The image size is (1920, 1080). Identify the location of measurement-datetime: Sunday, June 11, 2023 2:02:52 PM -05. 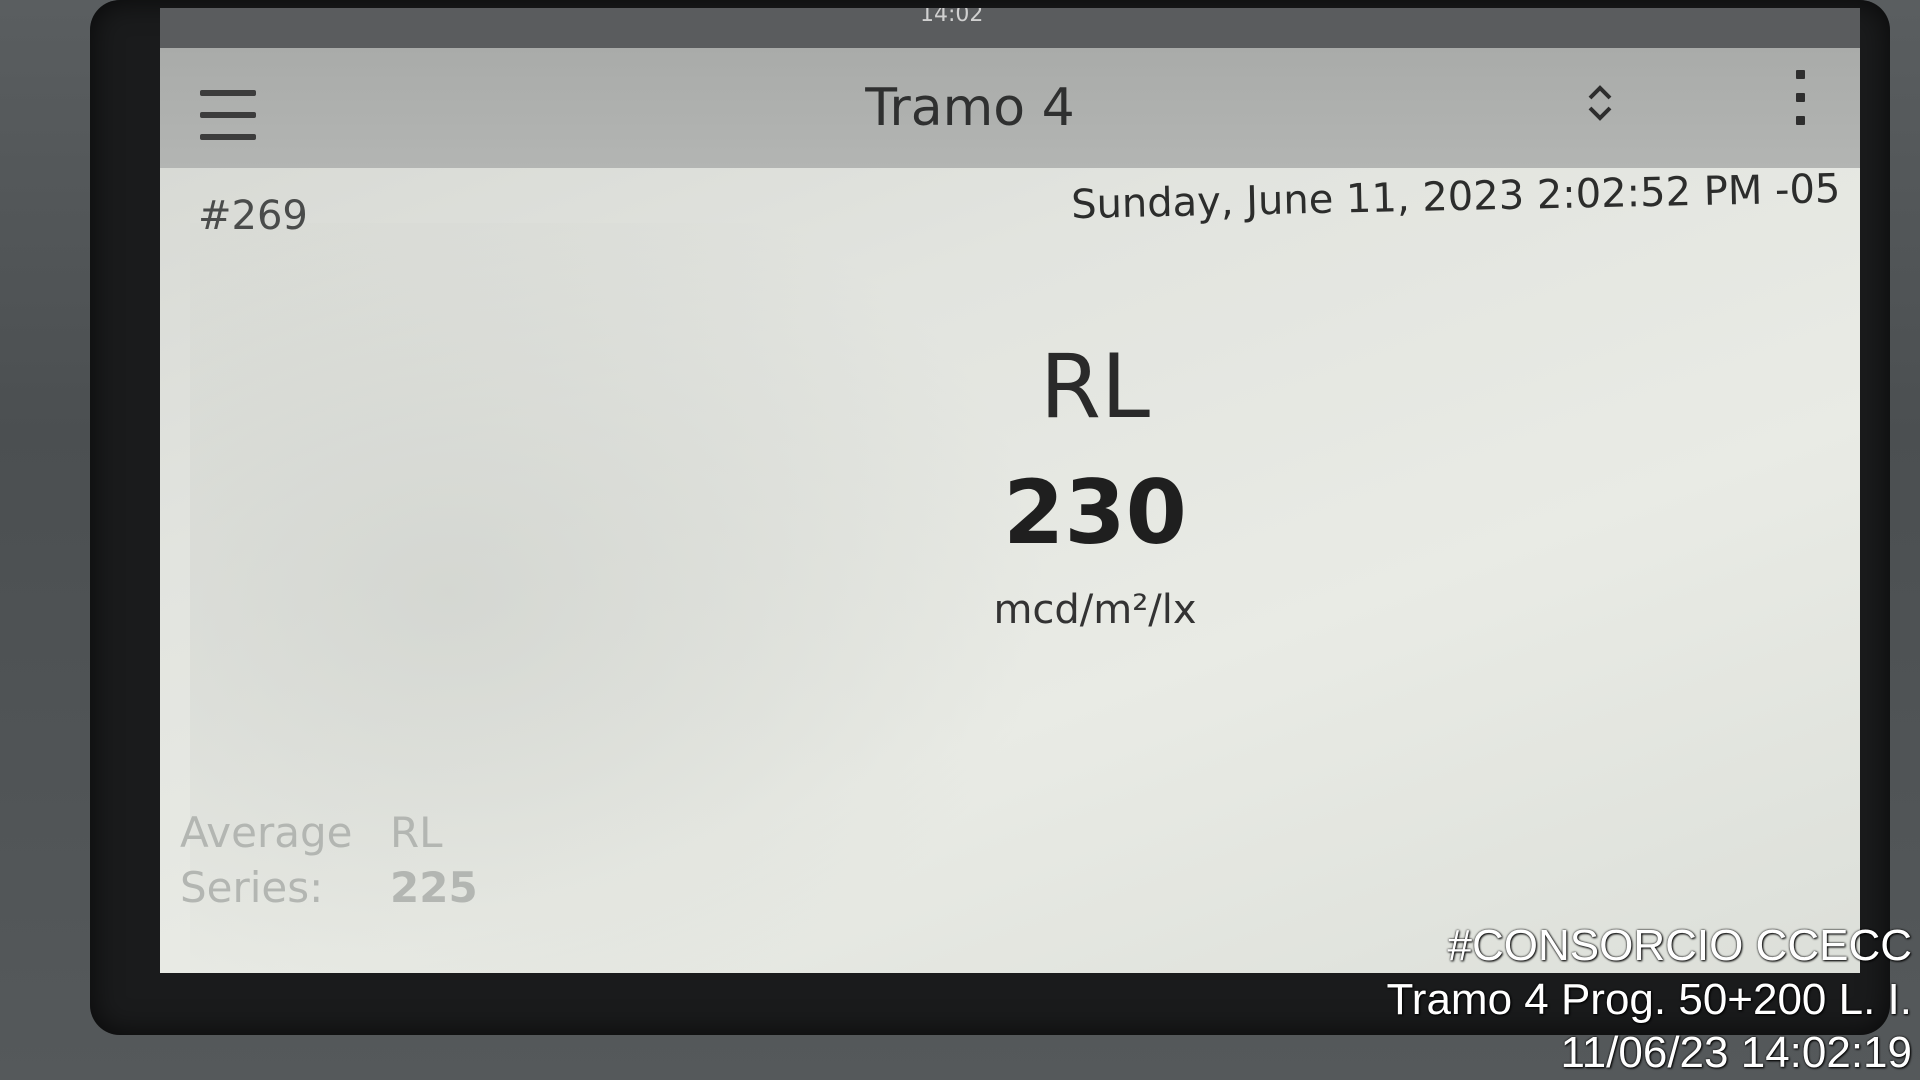
(1455, 197).